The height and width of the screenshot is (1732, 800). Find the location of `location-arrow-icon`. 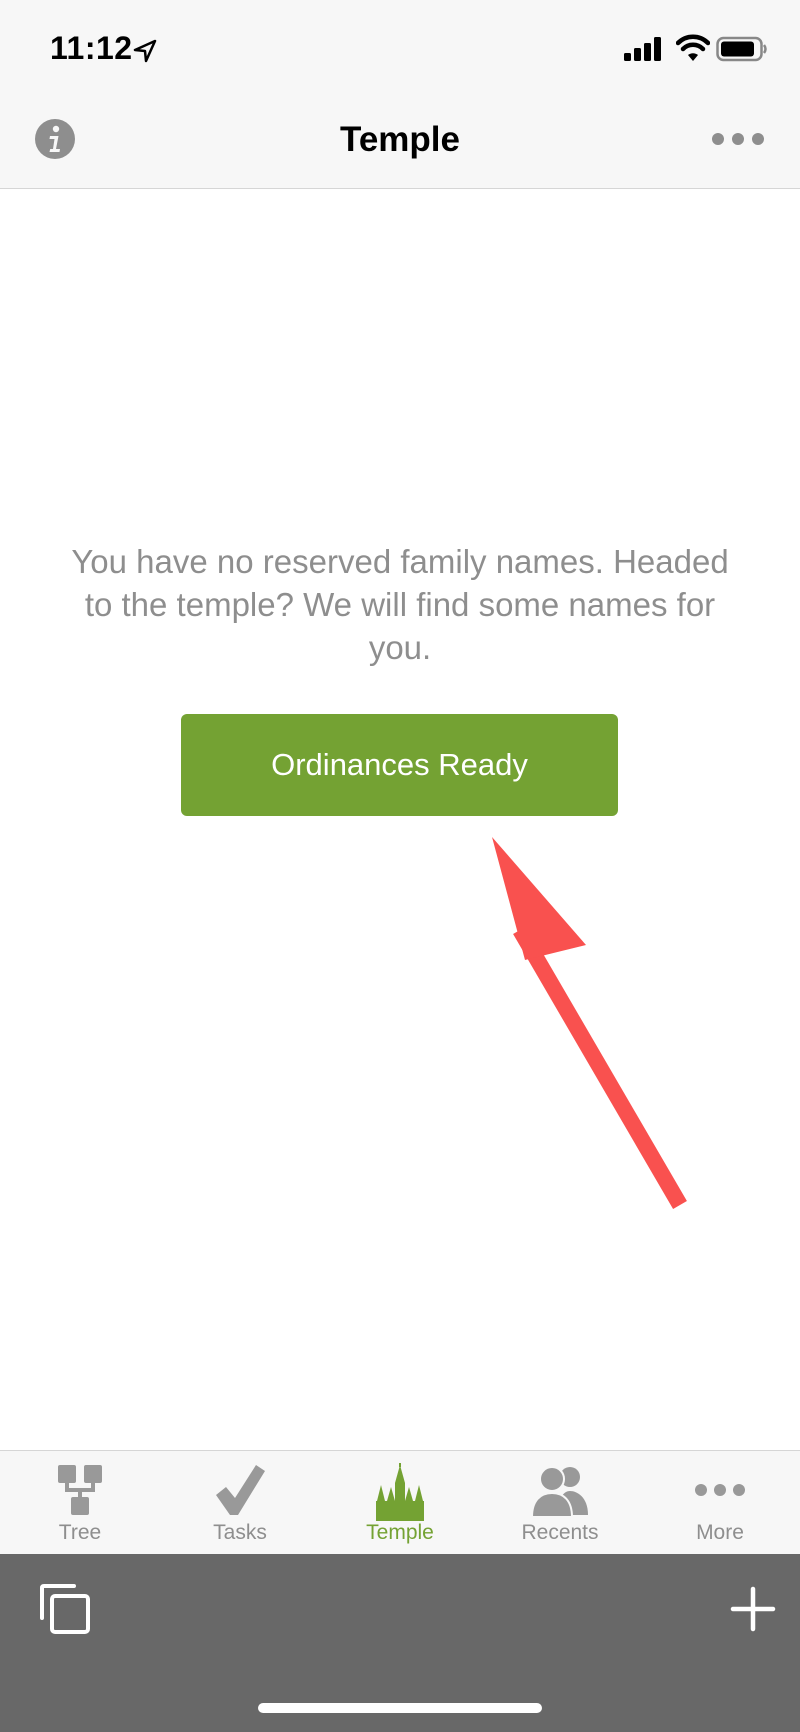

location-arrow-icon is located at coordinates (145, 51).